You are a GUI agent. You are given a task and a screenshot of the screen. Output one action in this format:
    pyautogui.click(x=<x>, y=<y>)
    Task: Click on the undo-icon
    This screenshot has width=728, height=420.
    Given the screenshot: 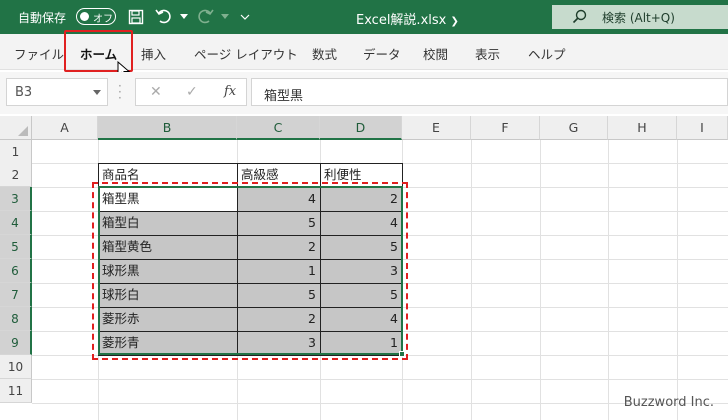 What is the action you would take?
    pyautogui.click(x=164, y=17)
    